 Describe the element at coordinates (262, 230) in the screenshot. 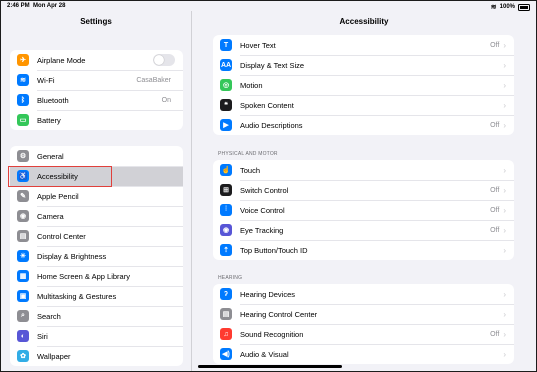

I see `row-label: Eye Tracking` at that location.